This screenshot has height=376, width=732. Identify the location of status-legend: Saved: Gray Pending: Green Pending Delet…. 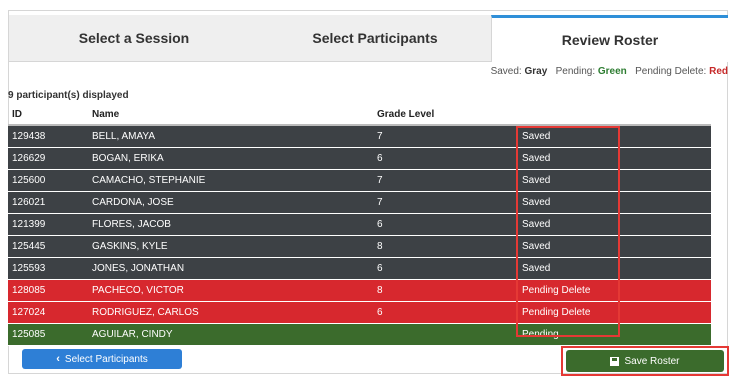
(609, 71).